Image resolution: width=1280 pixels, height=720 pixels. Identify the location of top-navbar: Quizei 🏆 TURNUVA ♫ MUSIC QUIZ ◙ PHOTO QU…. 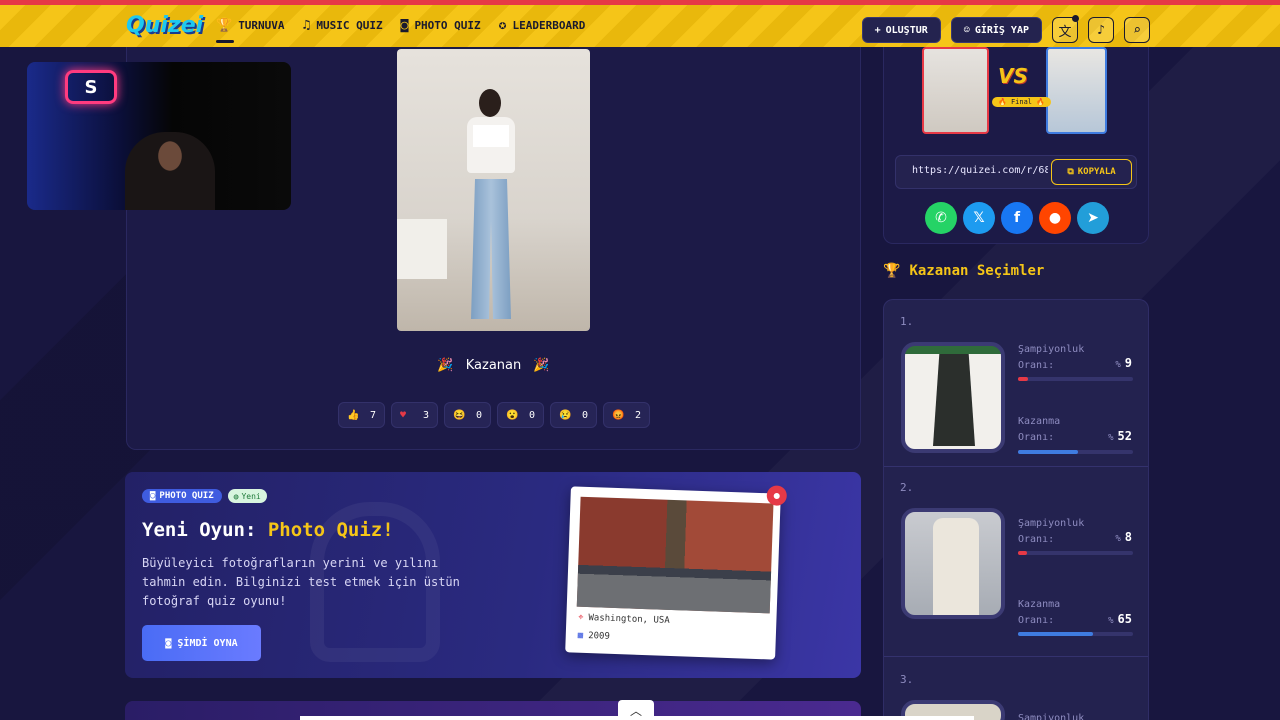
(640, 23).